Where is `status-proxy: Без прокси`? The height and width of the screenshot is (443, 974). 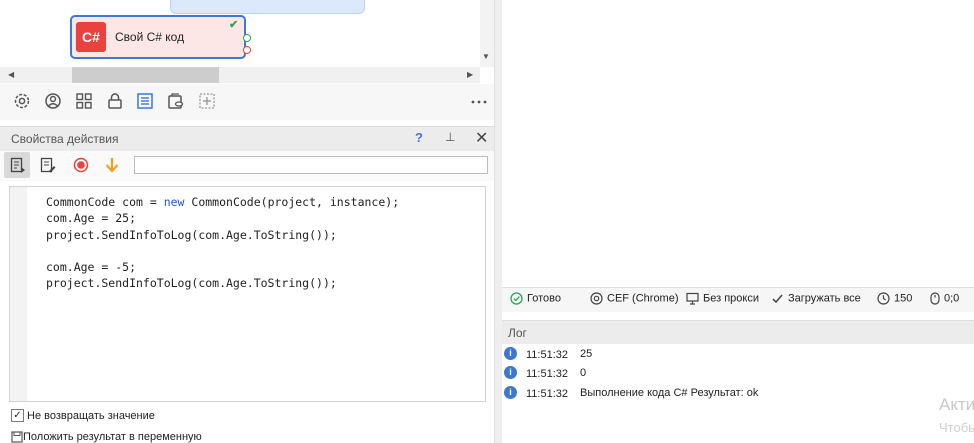
status-proxy: Без прокси is located at coordinates (722, 298).